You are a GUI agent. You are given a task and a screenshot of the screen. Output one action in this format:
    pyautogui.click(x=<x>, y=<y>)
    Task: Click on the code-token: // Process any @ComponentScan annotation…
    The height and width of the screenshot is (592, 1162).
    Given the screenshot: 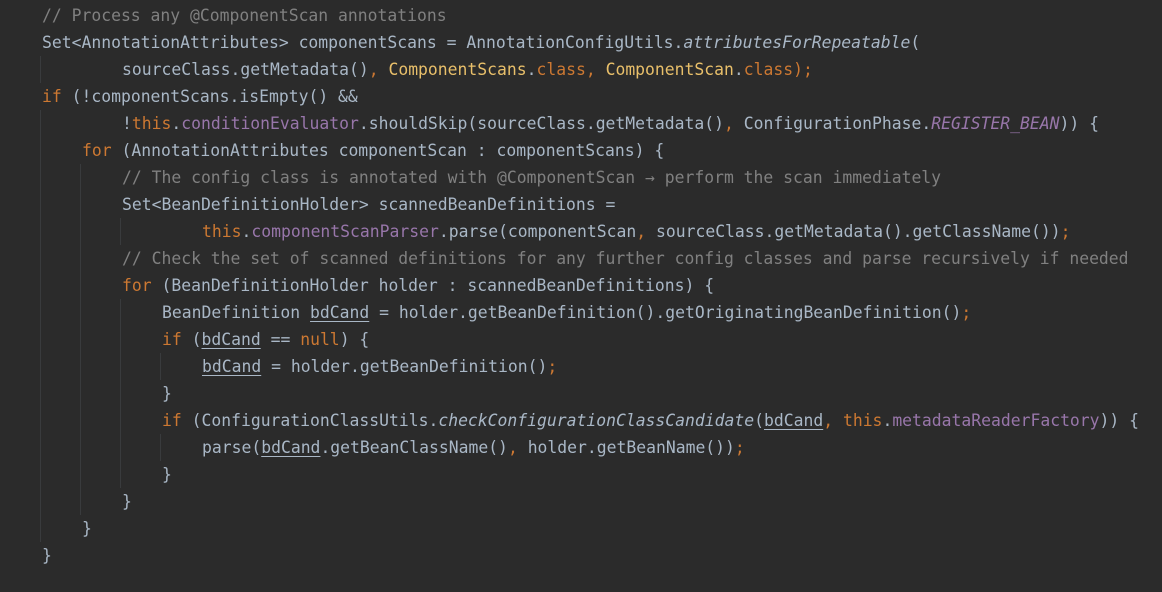 What is the action you would take?
    pyautogui.click(x=244, y=15)
    